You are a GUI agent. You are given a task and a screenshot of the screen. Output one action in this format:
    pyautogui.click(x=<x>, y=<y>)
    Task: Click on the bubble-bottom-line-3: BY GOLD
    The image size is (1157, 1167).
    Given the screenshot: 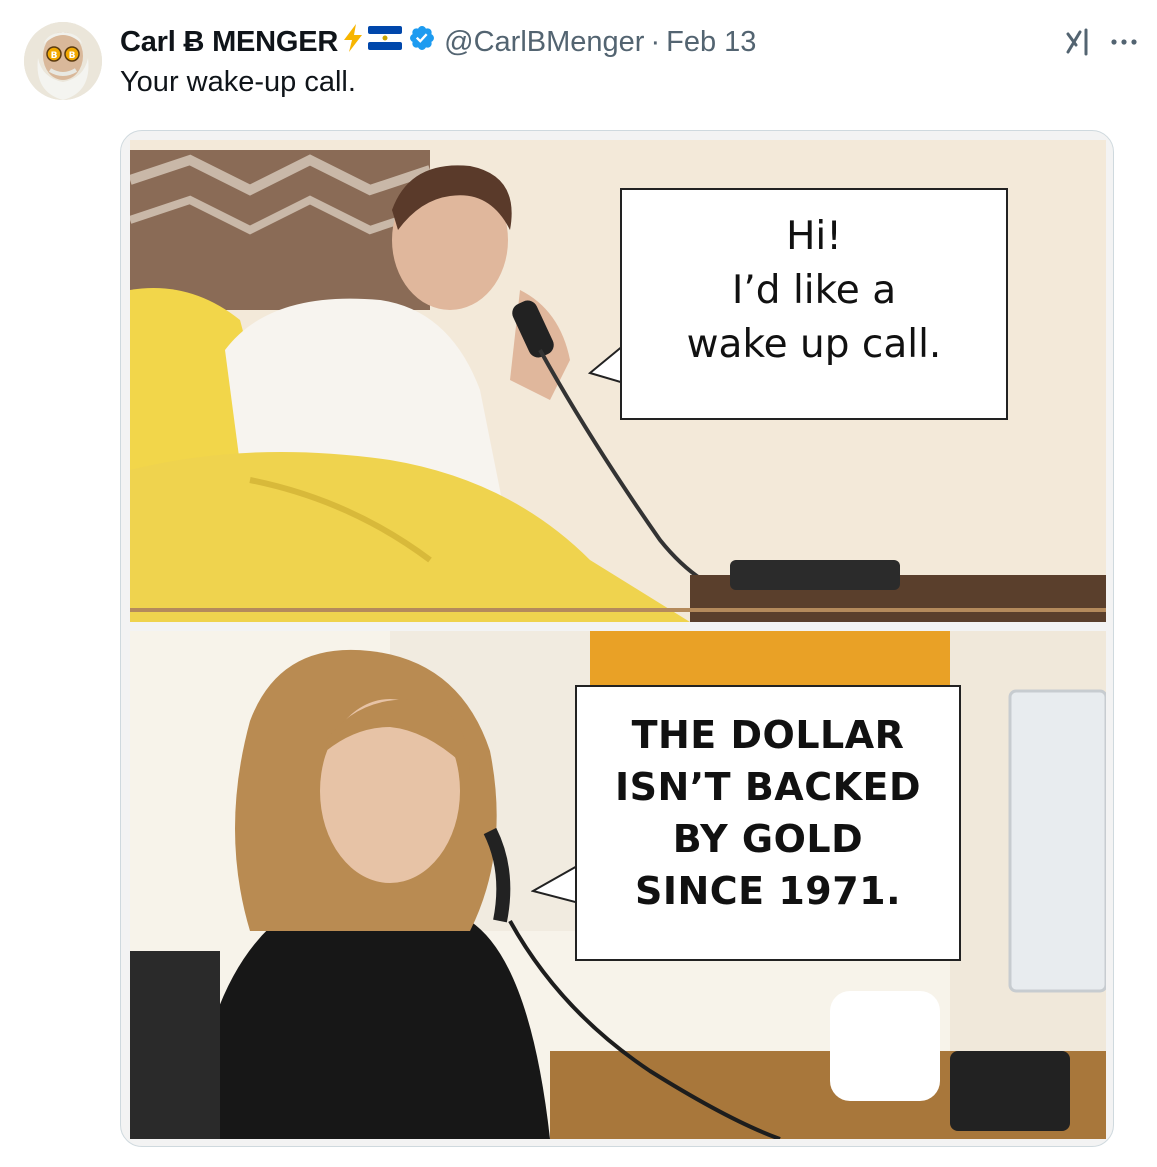 What is the action you would take?
    pyautogui.click(x=768, y=839)
    